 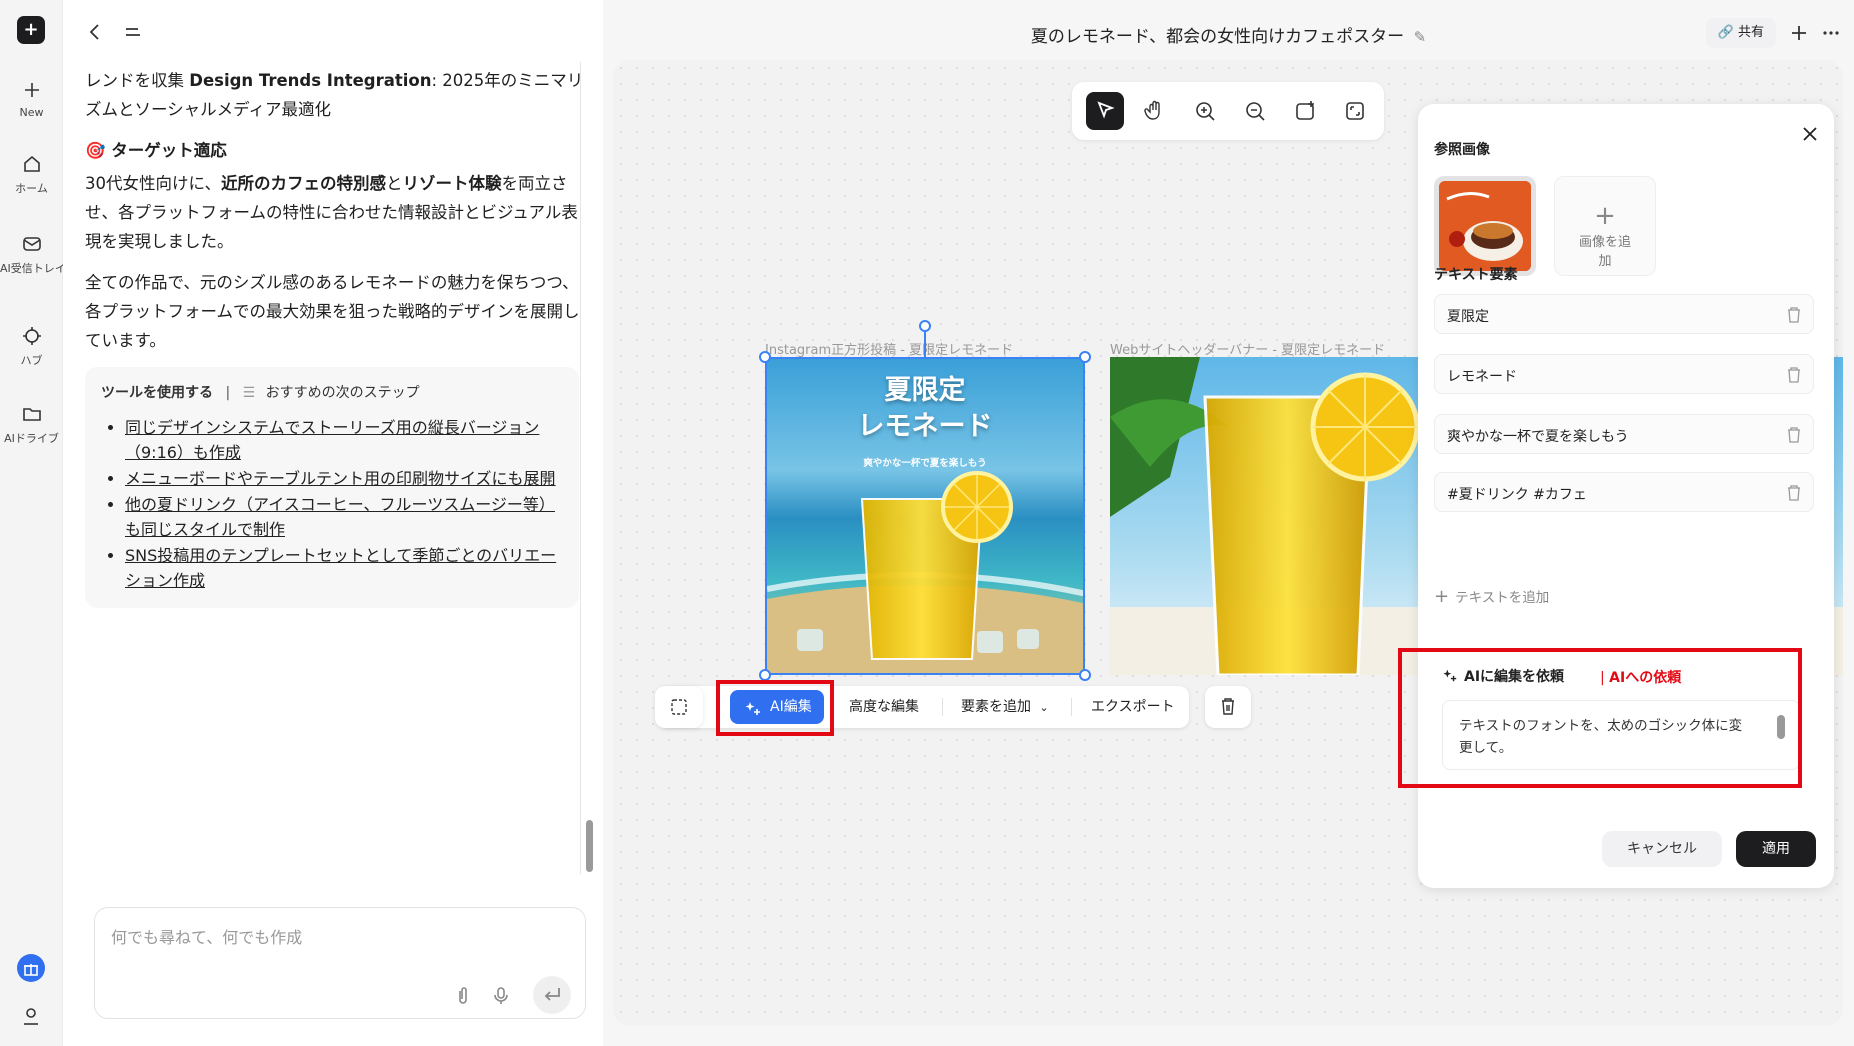 What do you see at coordinates (884, 707) in the screenshot?
I see `advanced-edit-button: 高度な編集` at bounding box center [884, 707].